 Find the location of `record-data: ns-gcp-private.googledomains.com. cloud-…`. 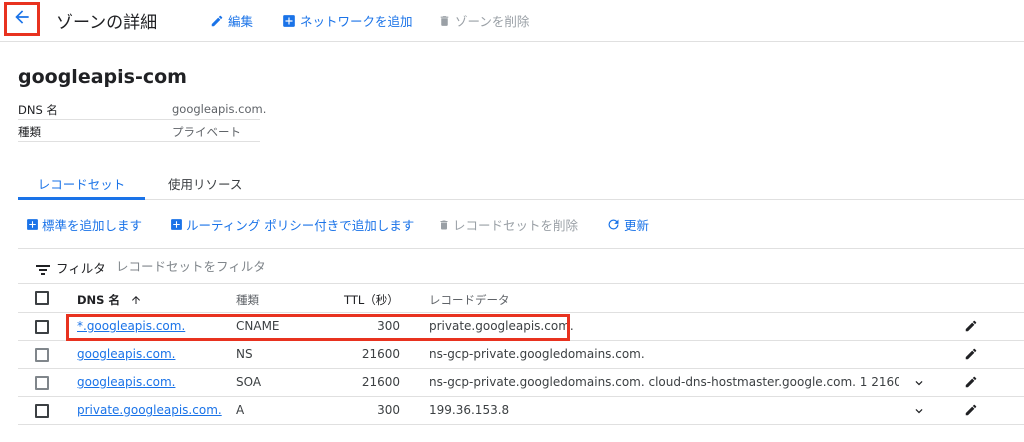

record-data: ns-gcp-private.googledomains.com. cloud-… is located at coordinates (664, 382).